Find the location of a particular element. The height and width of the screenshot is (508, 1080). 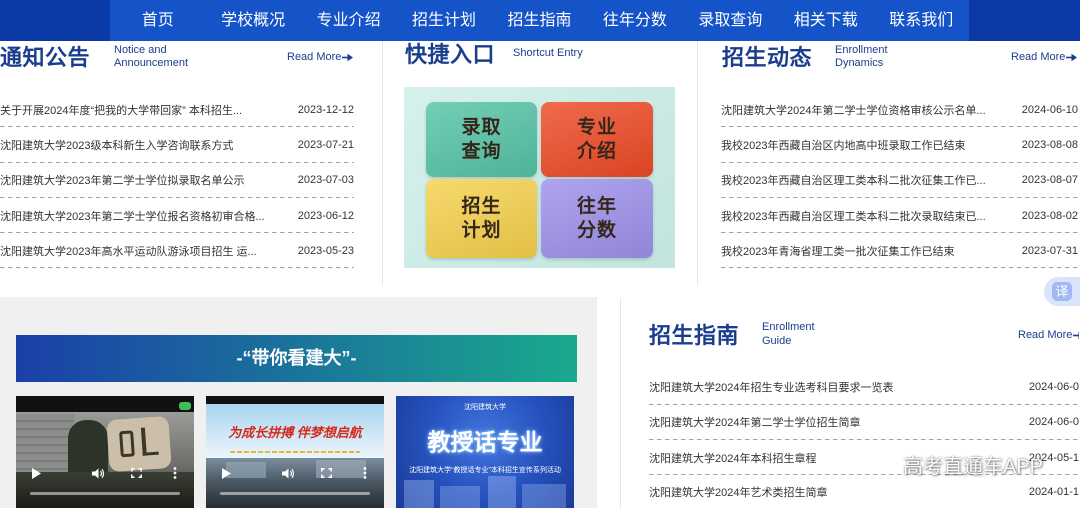

nav-item-enrollment-plan: 招生计划 is located at coordinates (443, 20).